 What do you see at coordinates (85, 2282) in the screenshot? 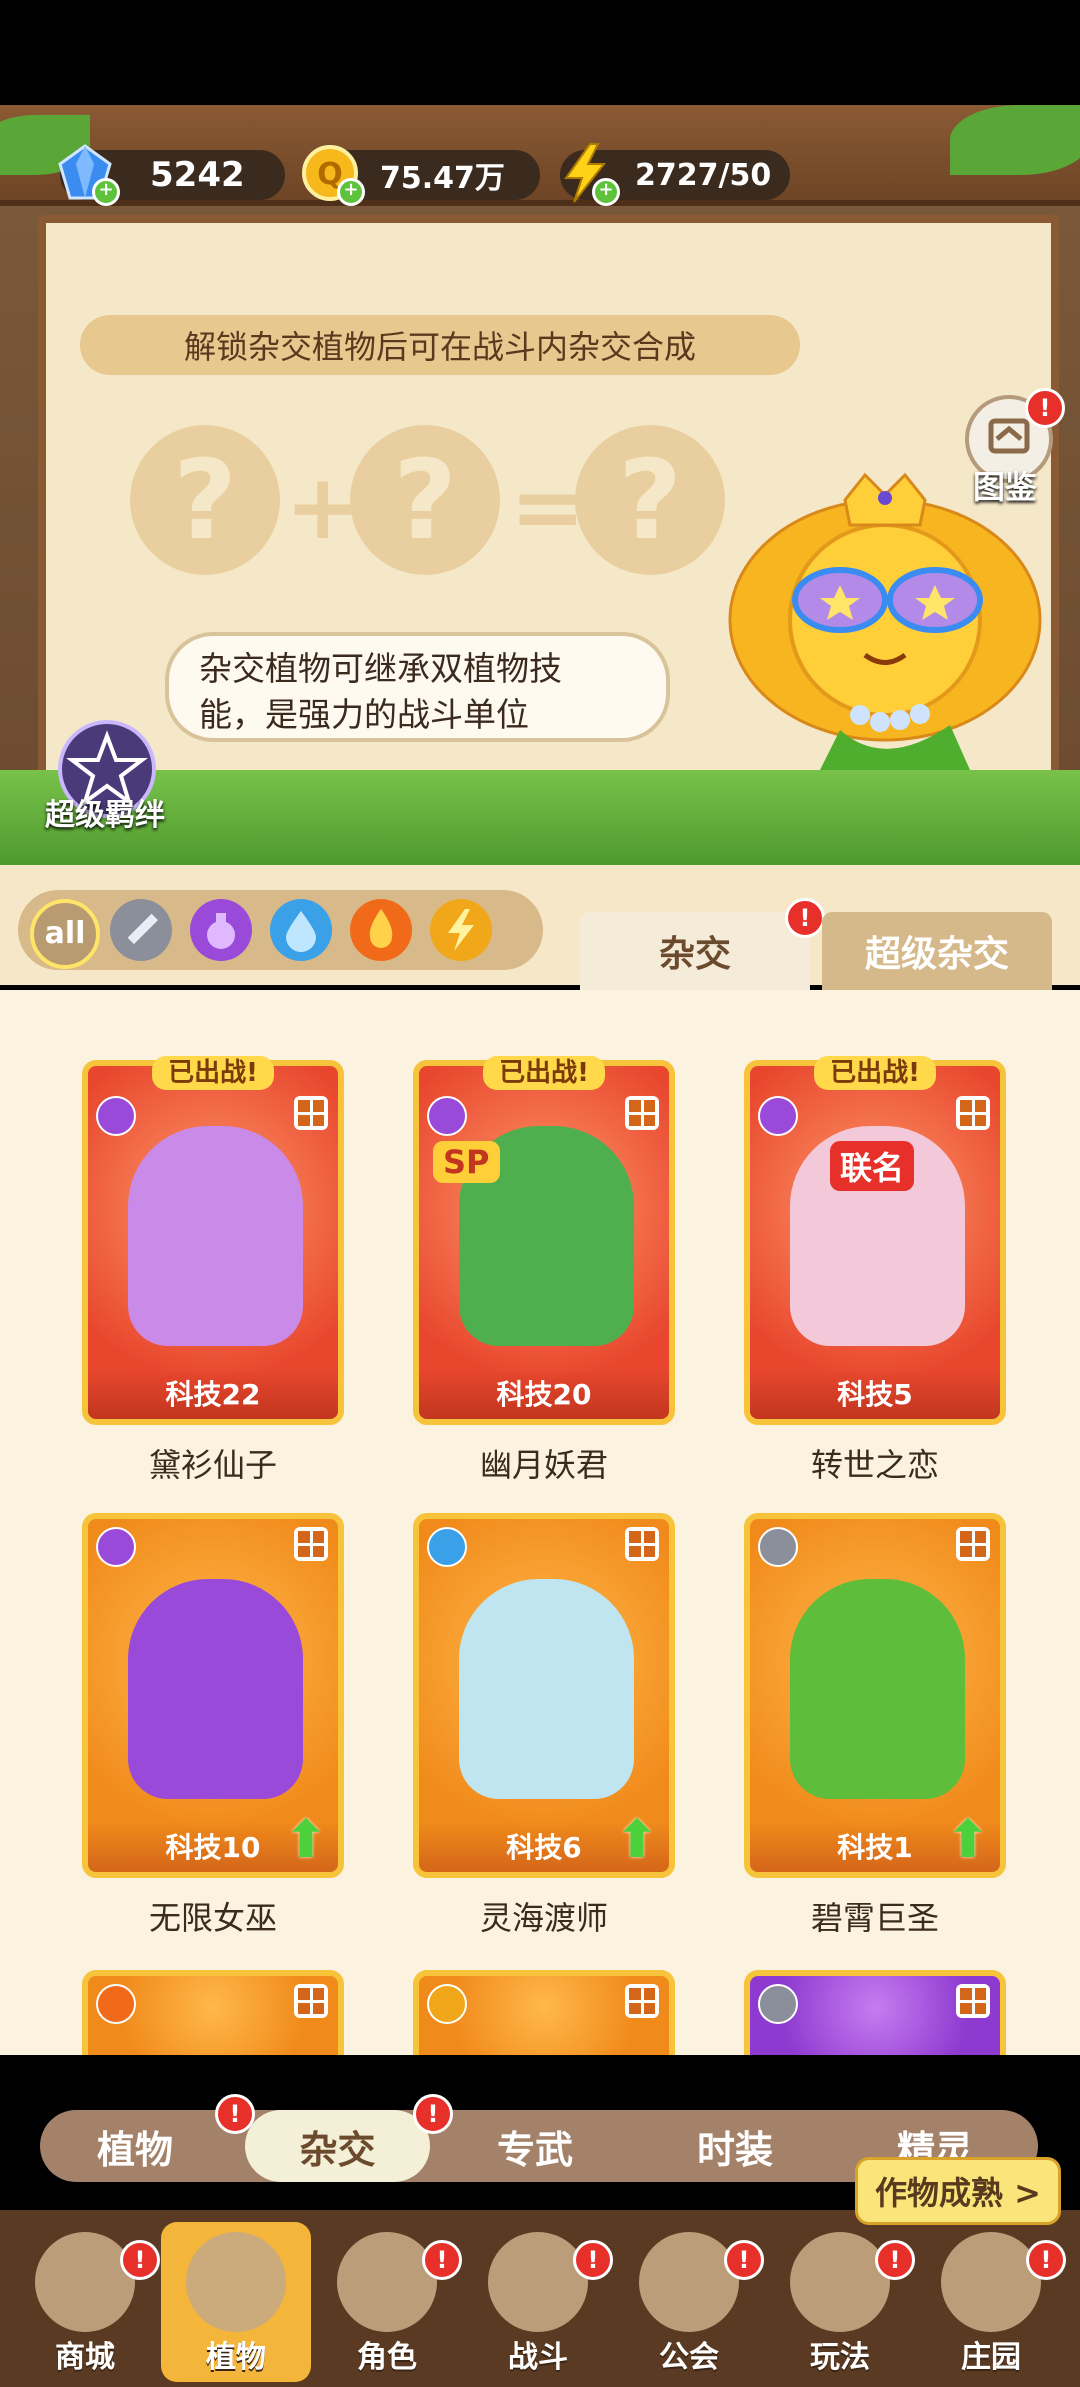
I see `shop-icon` at bounding box center [85, 2282].